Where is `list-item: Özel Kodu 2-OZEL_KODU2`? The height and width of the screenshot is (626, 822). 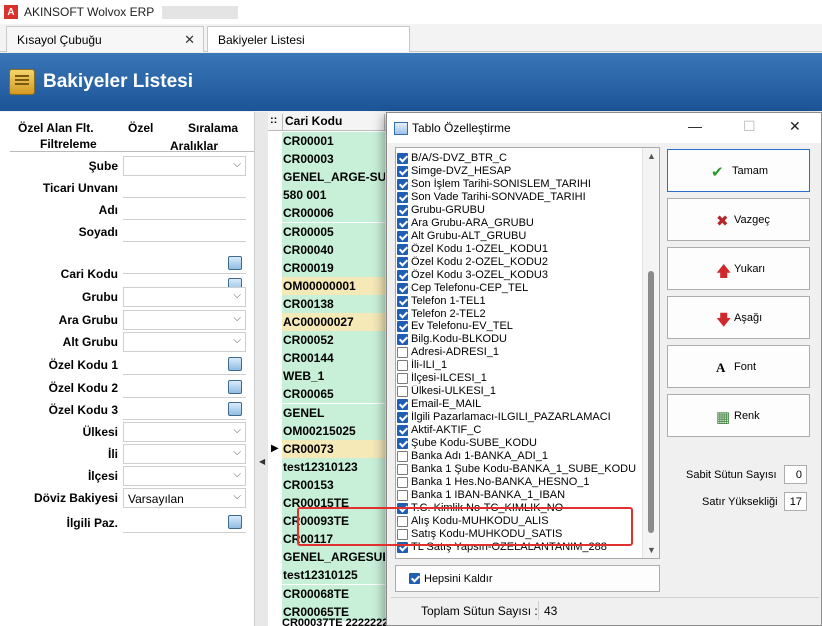 list-item: Özel Kodu 2-OZEL_KODU2 is located at coordinates (520, 262).